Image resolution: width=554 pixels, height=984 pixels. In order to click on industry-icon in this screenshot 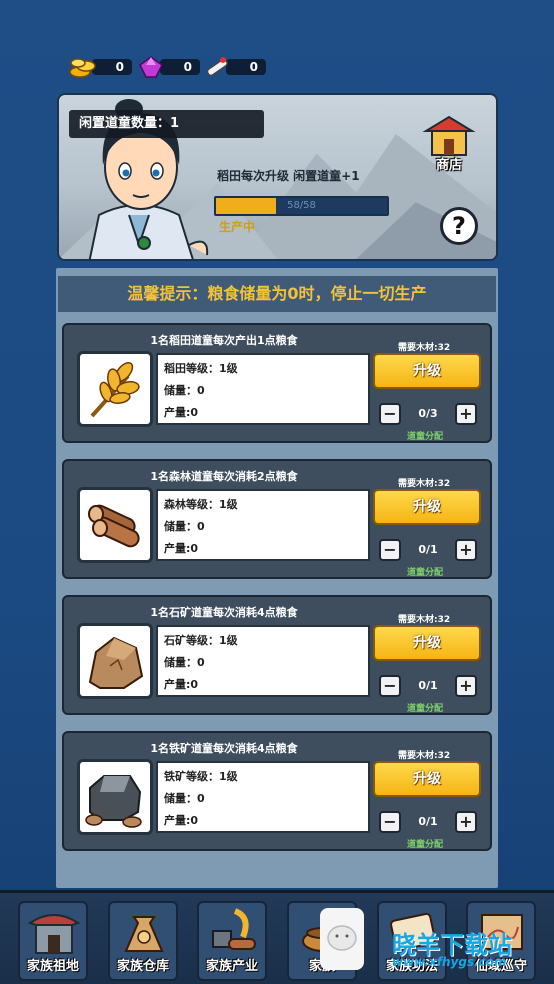, I will do `click(234, 929)`.